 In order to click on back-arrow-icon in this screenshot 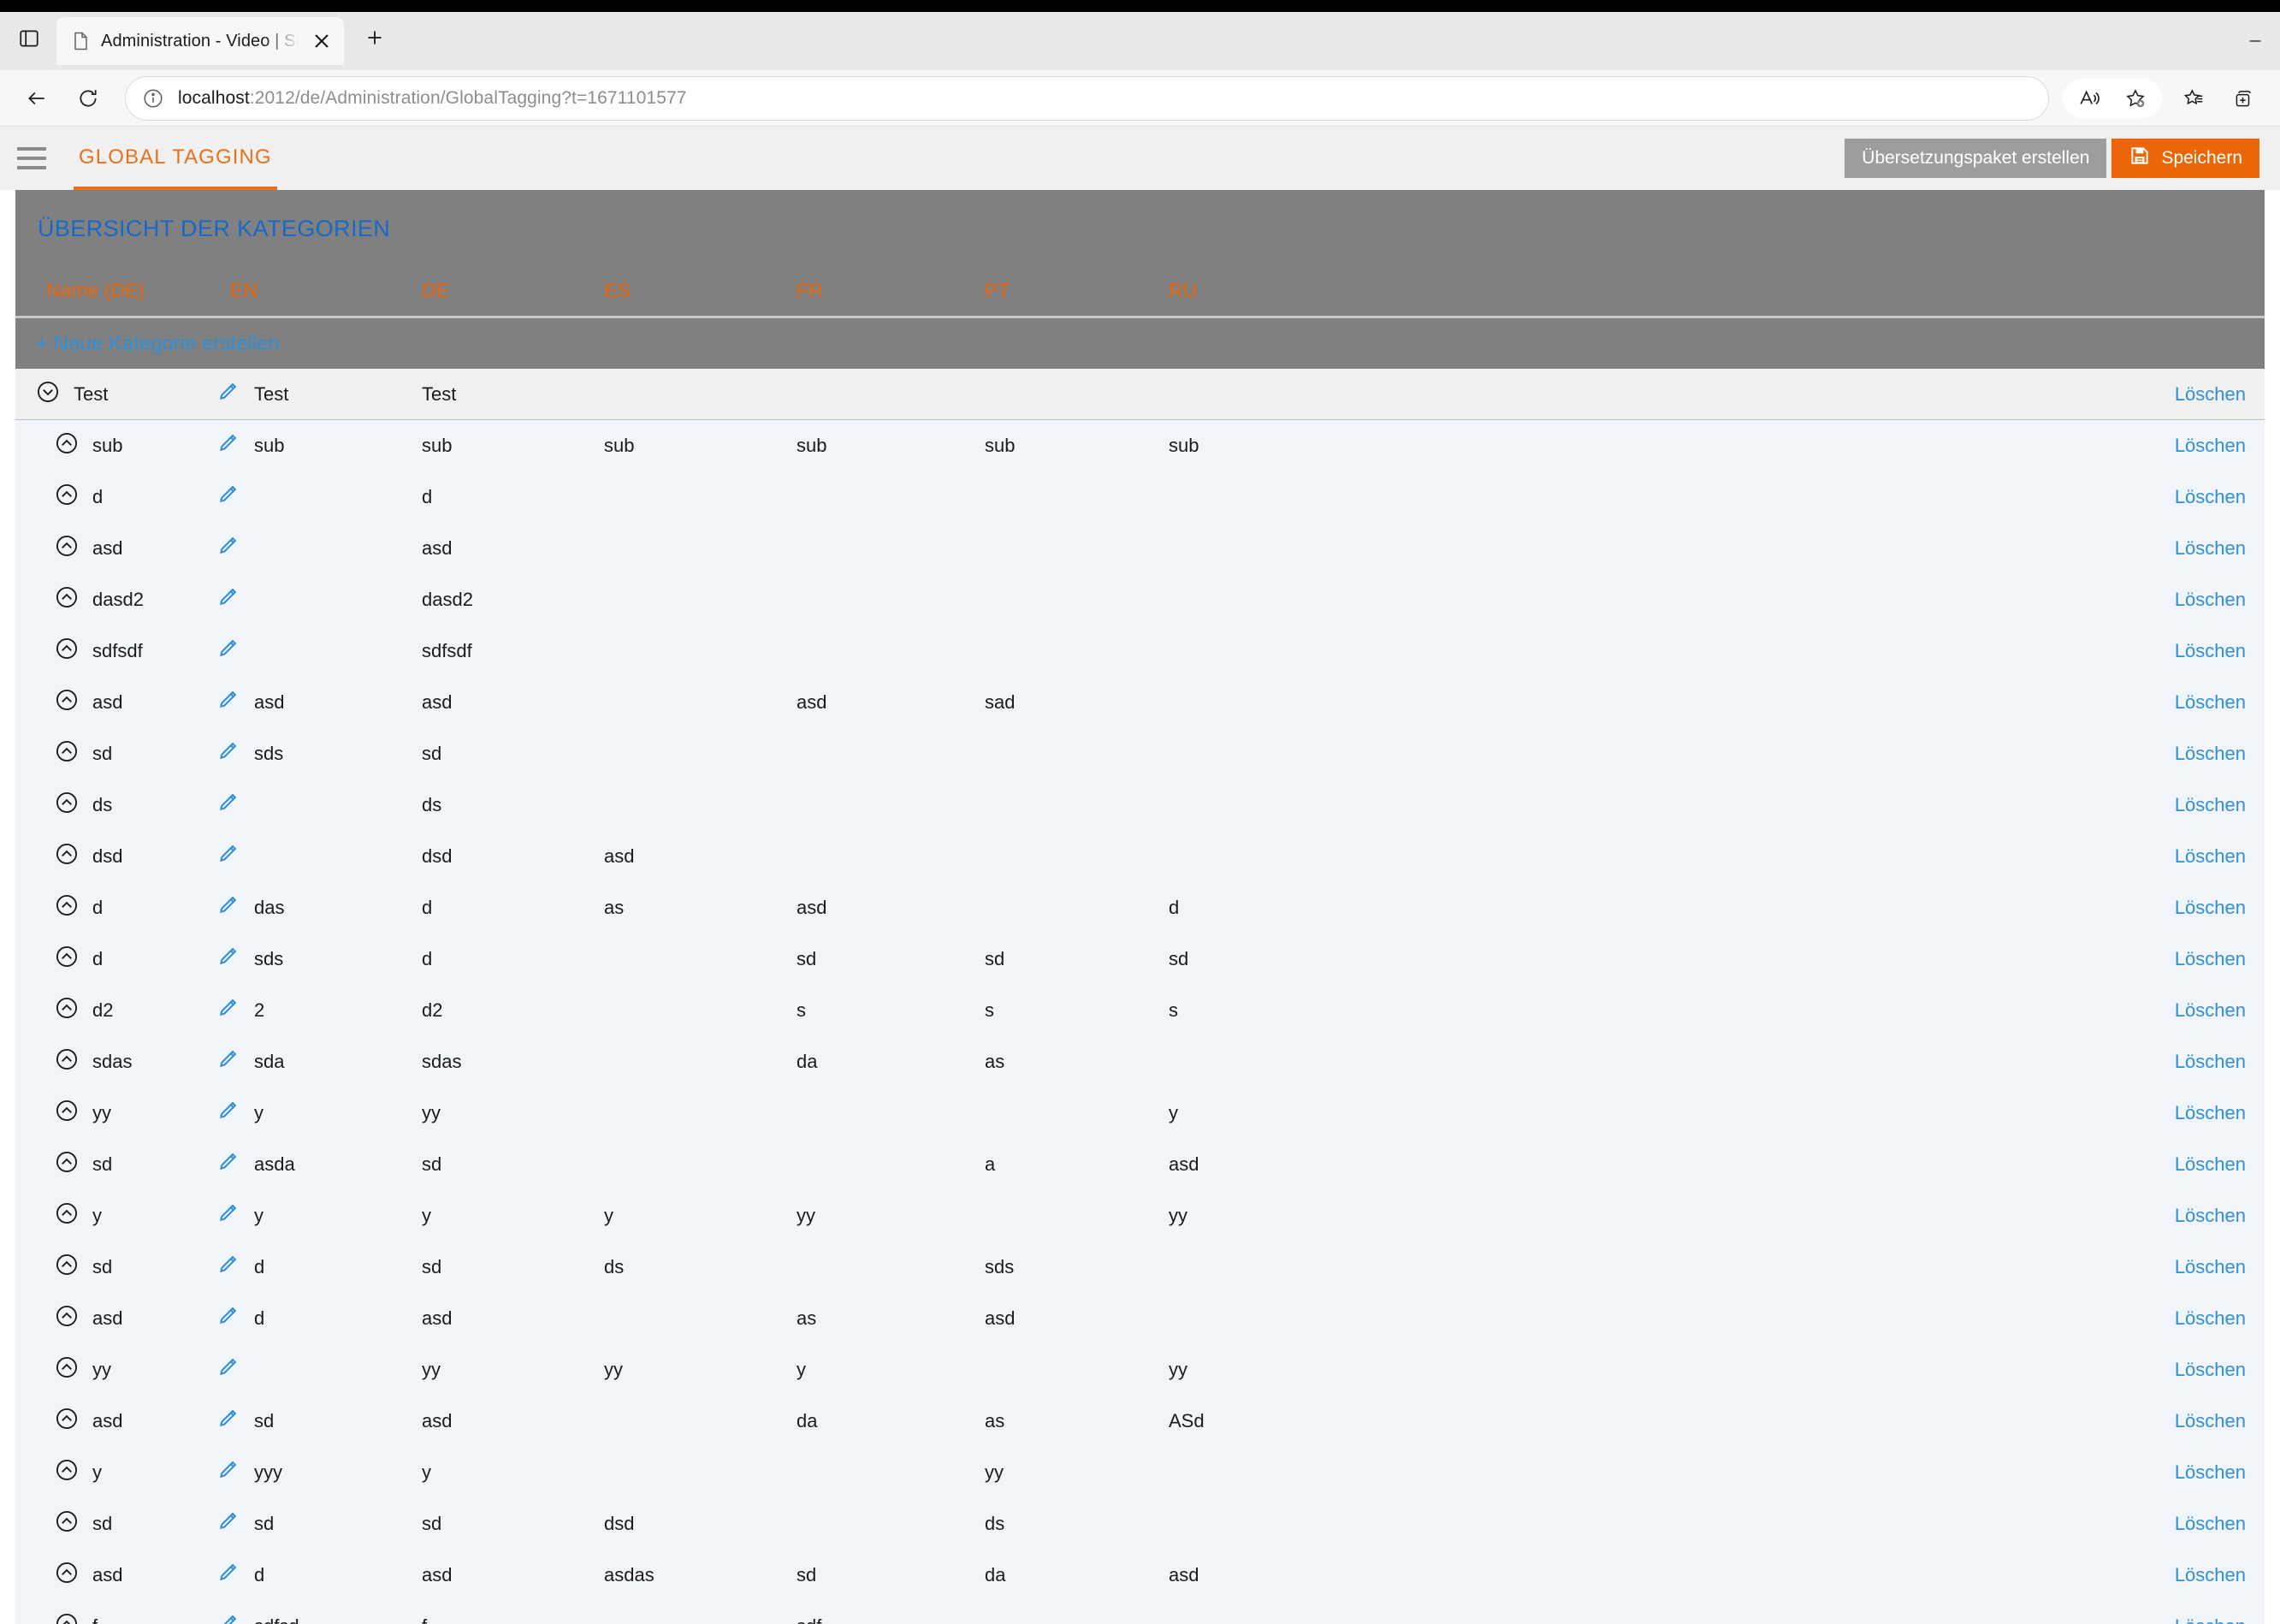, I will do `click(37, 98)`.